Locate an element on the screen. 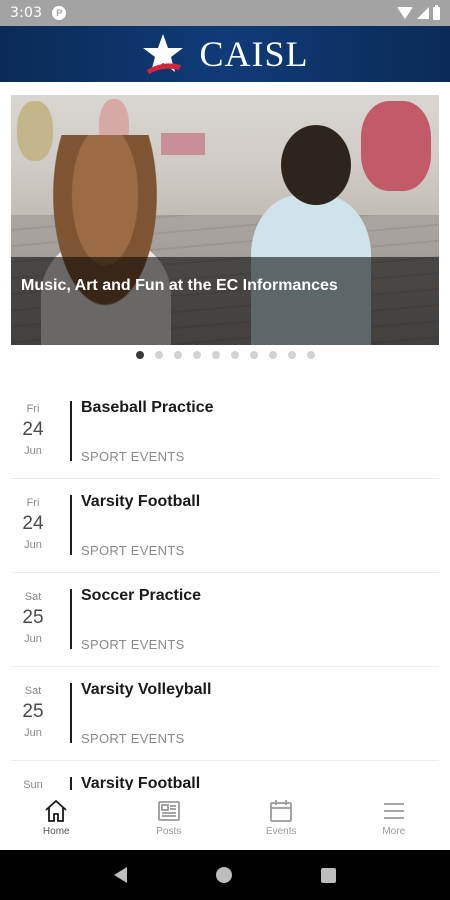 This screenshot has height=900, width=450. nav-posts-label: Posts is located at coordinates (169, 831).